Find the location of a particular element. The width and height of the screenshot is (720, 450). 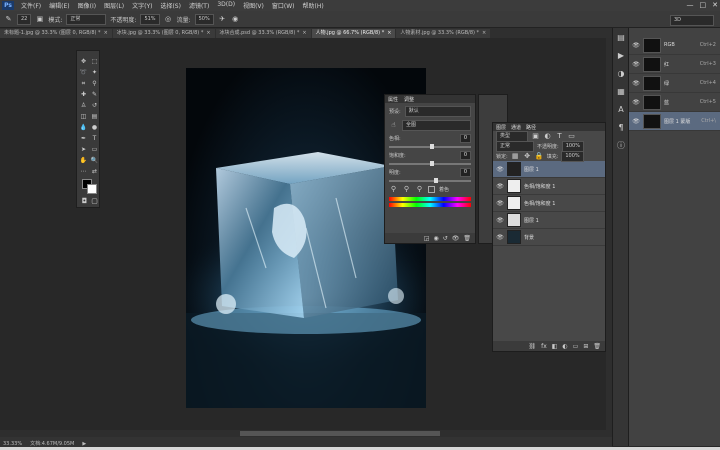

brush-preset-icon: ✎ is located at coordinates (8, 19).